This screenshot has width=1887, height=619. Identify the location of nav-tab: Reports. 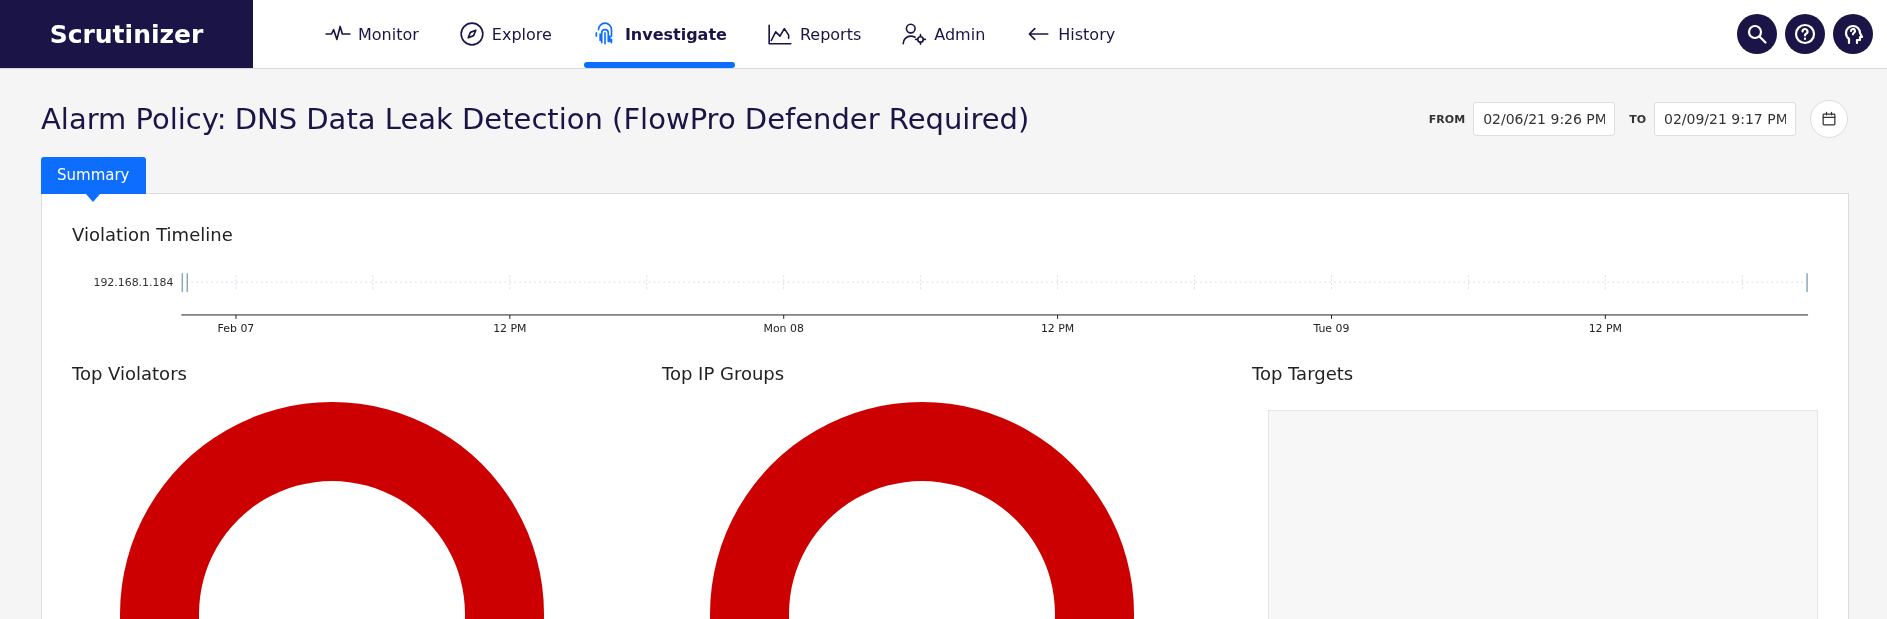
(814, 34).